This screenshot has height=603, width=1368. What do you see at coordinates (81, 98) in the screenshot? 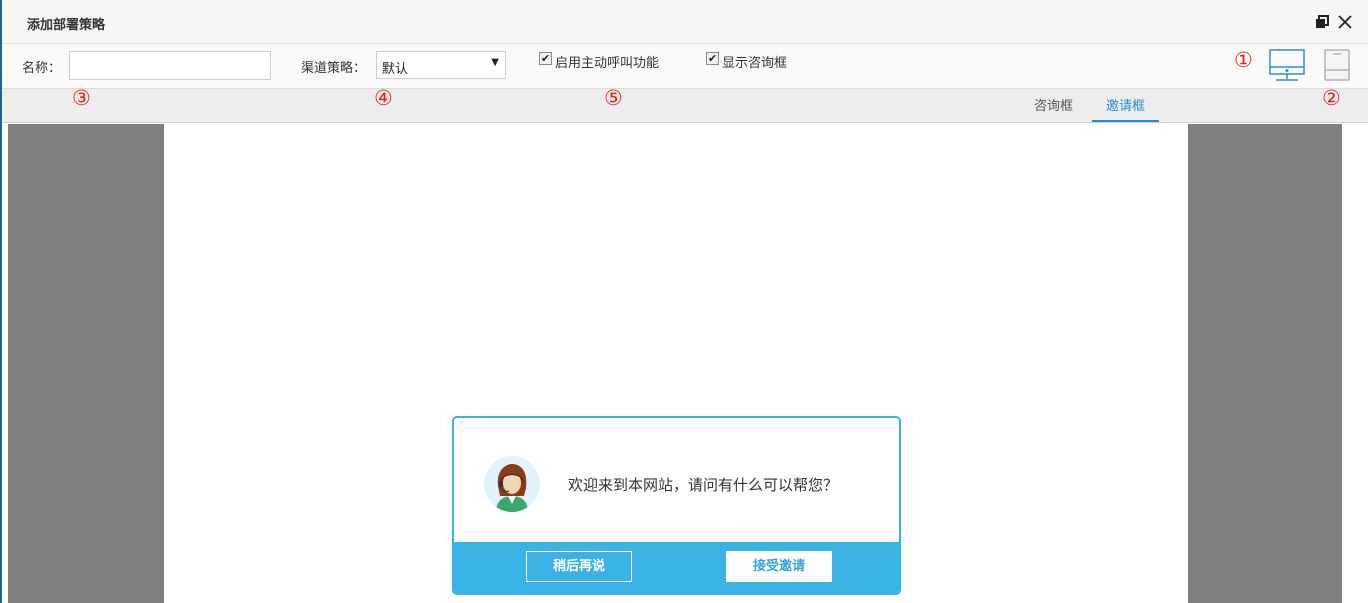
I see `marker-3: ③` at bounding box center [81, 98].